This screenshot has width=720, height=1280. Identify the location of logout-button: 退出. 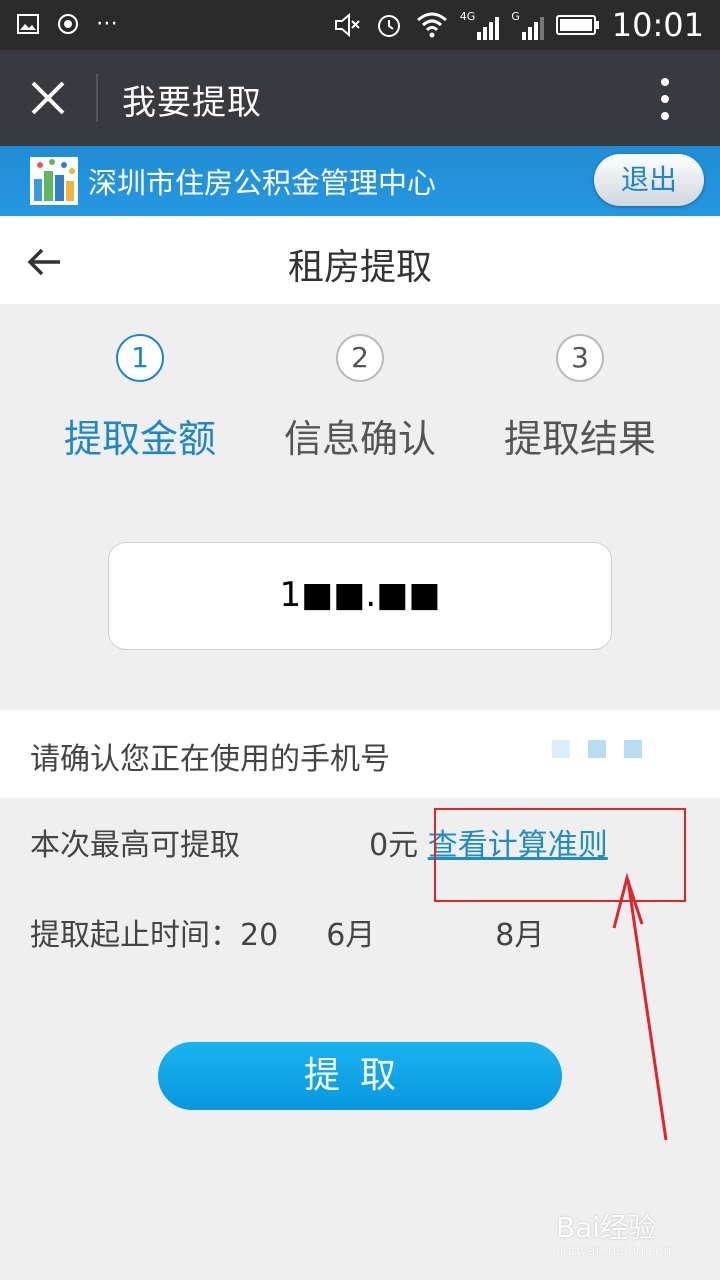
(649, 180).